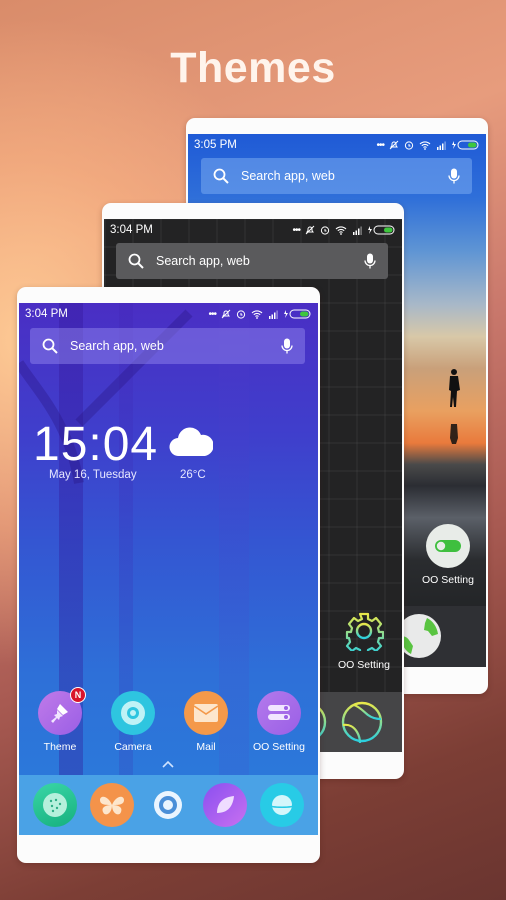 The width and height of the screenshot is (506, 900). I want to click on app-theme: N Theme, so click(60, 720).